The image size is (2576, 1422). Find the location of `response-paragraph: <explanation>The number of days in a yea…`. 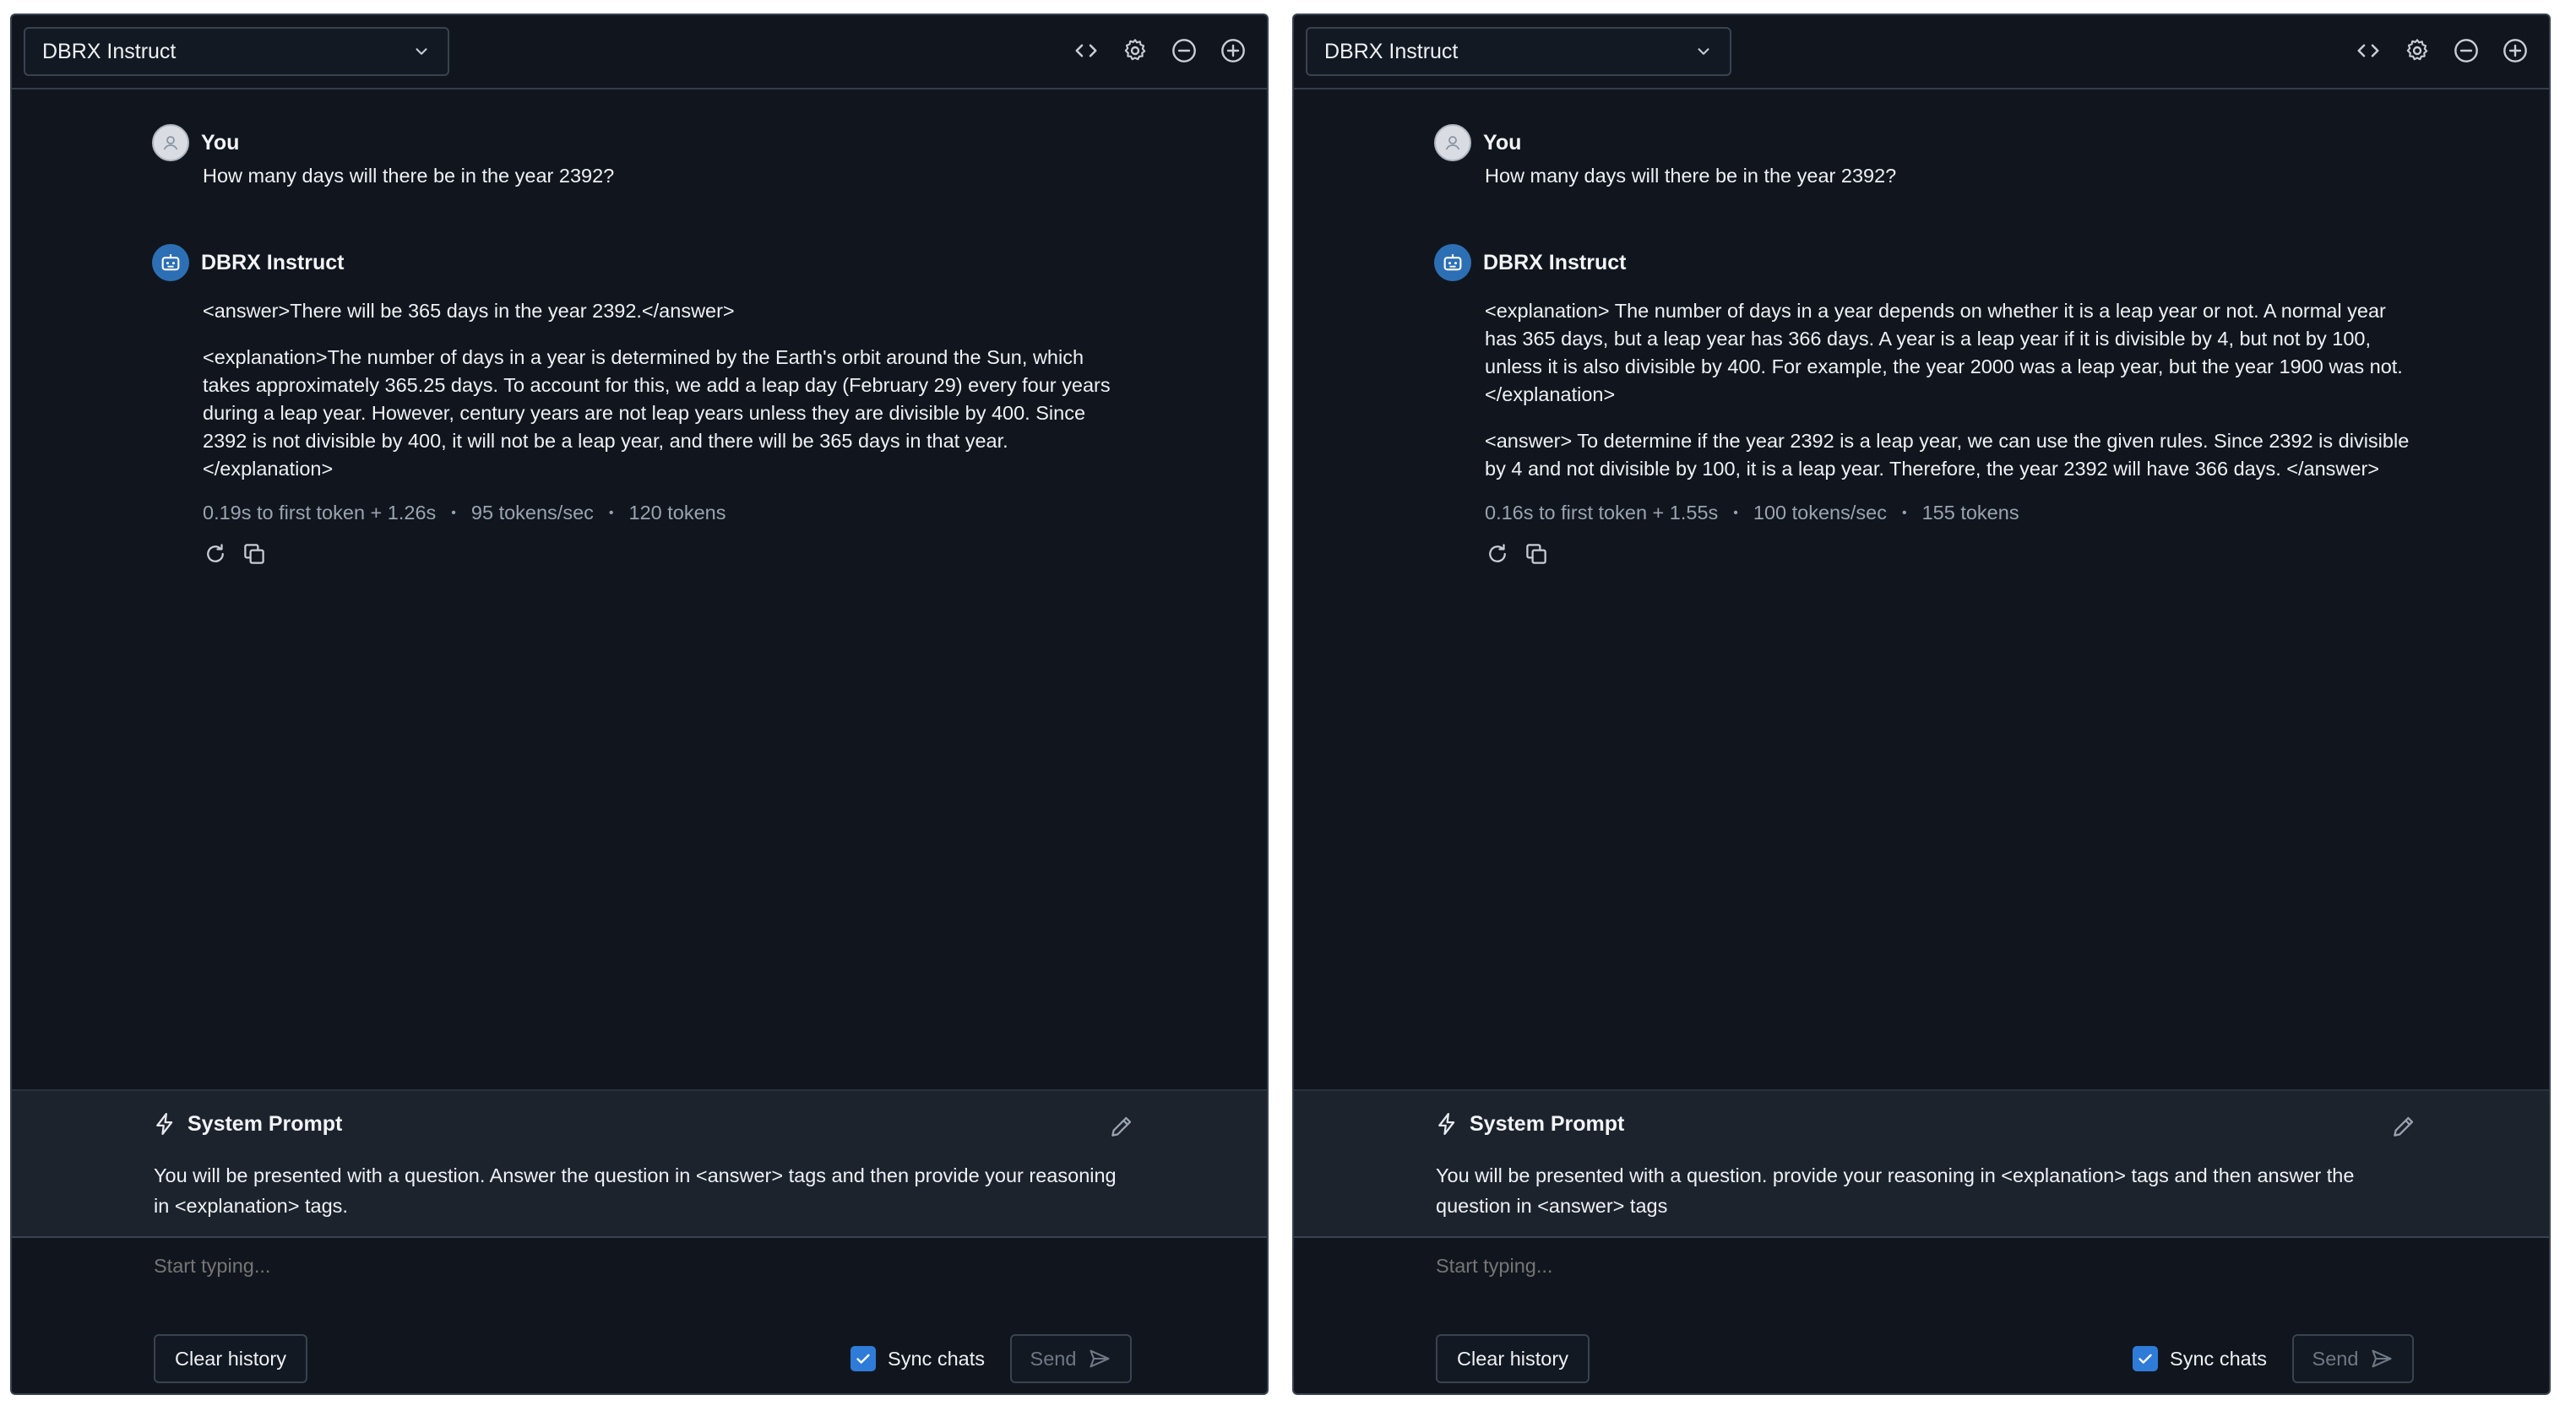

response-paragraph: <explanation>The number of days in a yea… is located at coordinates (657, 413).